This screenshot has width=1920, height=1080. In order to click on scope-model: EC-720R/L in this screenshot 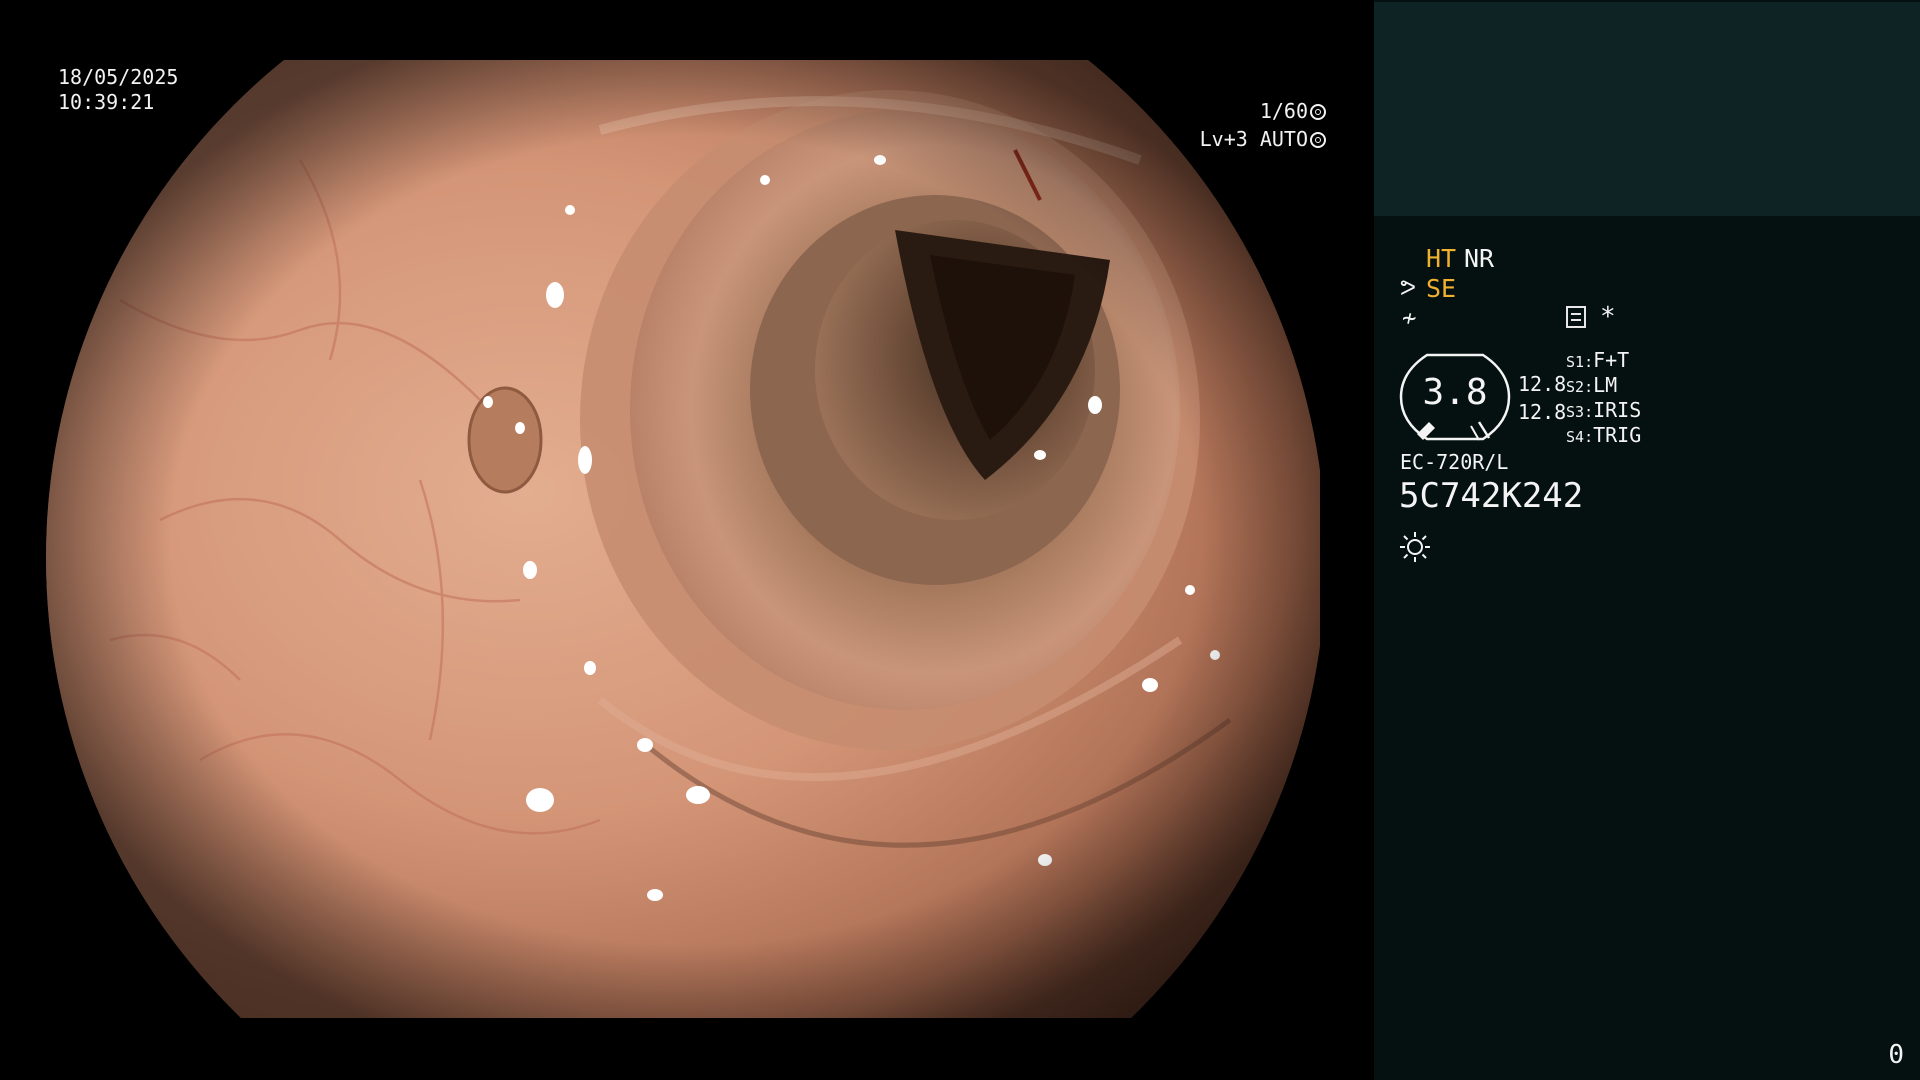, I will do `click(1454, 462)`.